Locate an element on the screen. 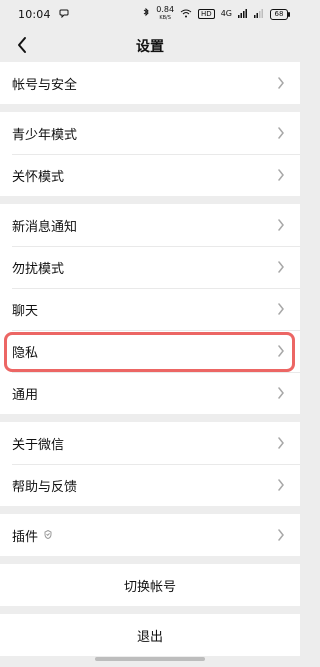  back-button is located at coordinates (22, 45).